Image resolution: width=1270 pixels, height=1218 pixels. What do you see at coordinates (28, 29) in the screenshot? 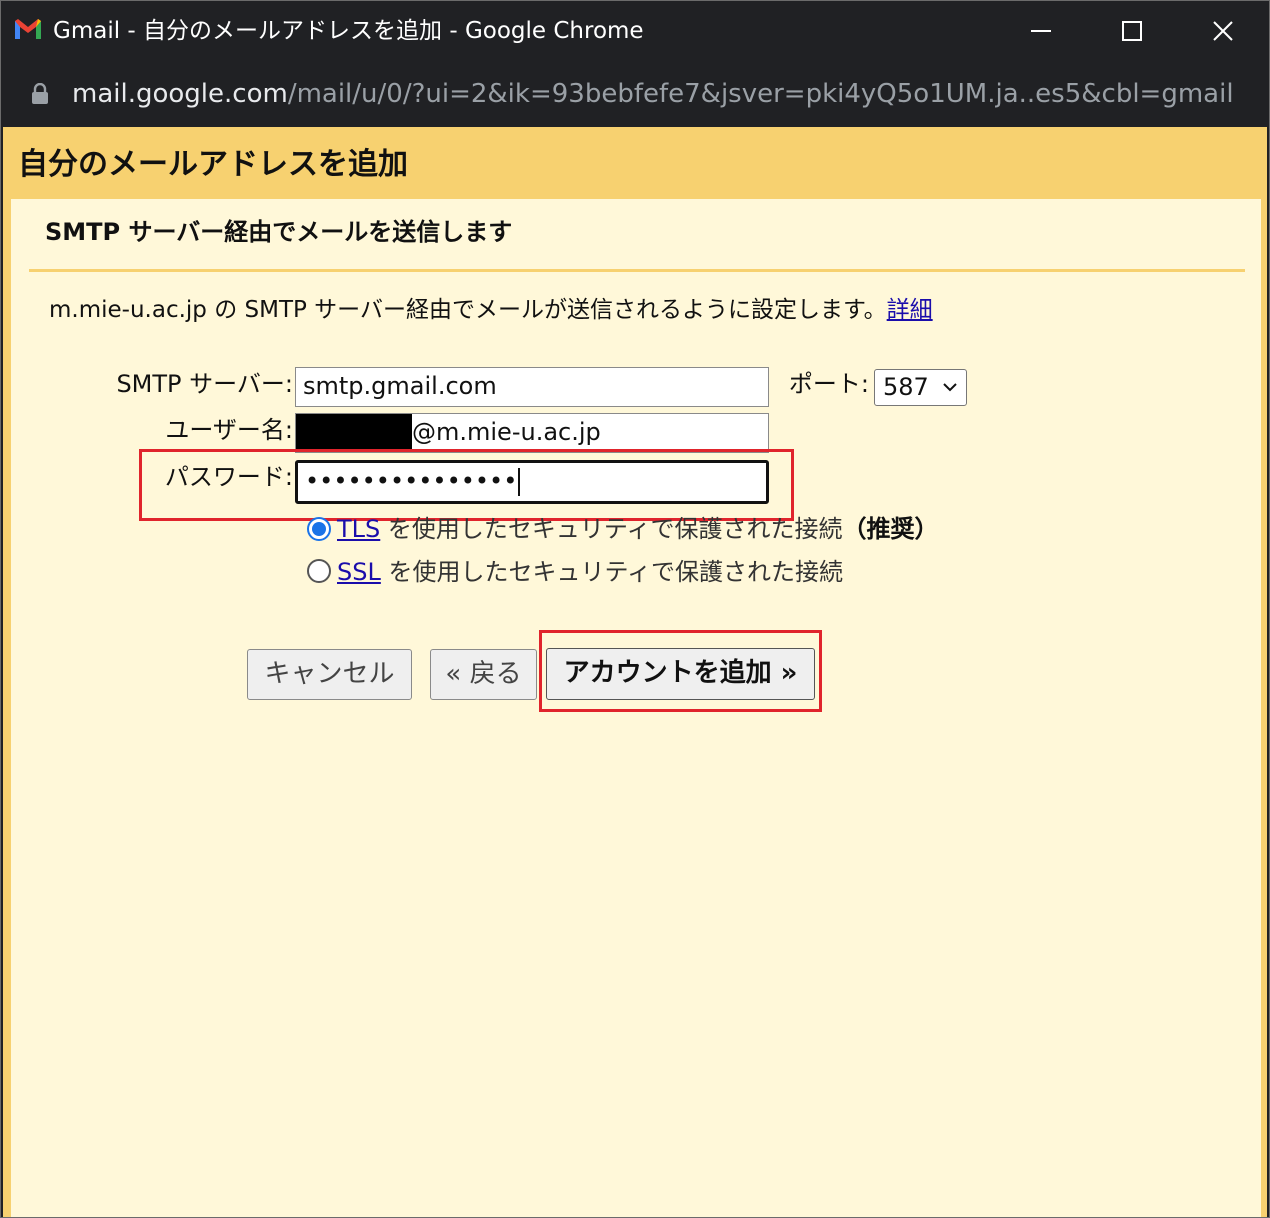
I see `gmail-icon` at bounding box center [28, 29].